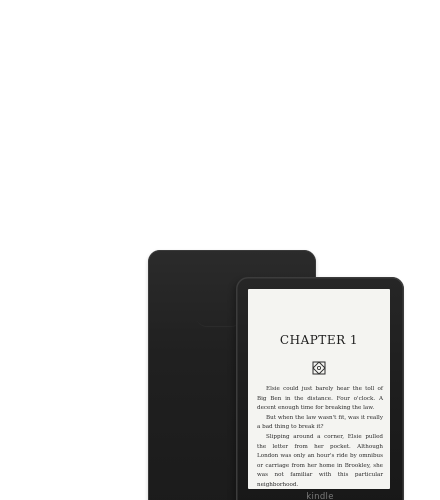 The width and height of the screenshot is (440, 500). What do you see at coordinates (320, 496) in the screenshot?
I see `brand-label: kindle` at bounding box center [320, 496].